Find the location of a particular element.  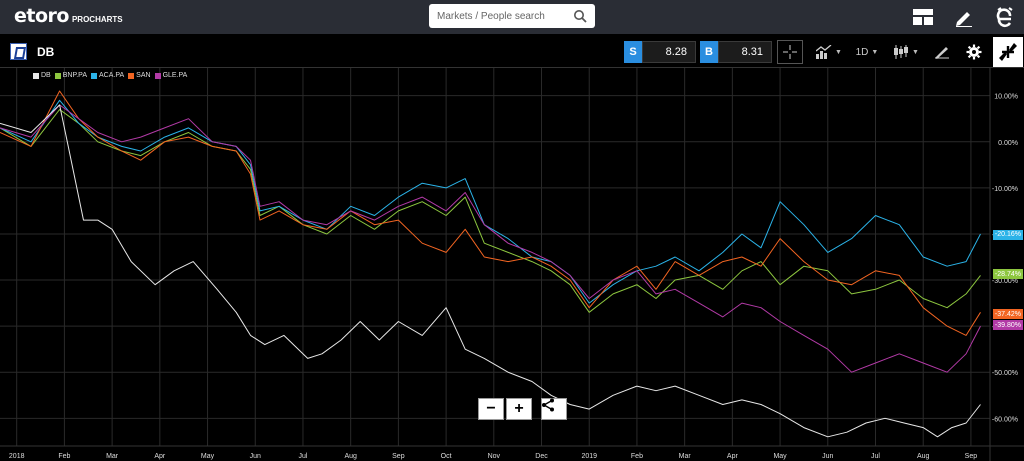

crosshair-icon is located at coordinates (790, 52).